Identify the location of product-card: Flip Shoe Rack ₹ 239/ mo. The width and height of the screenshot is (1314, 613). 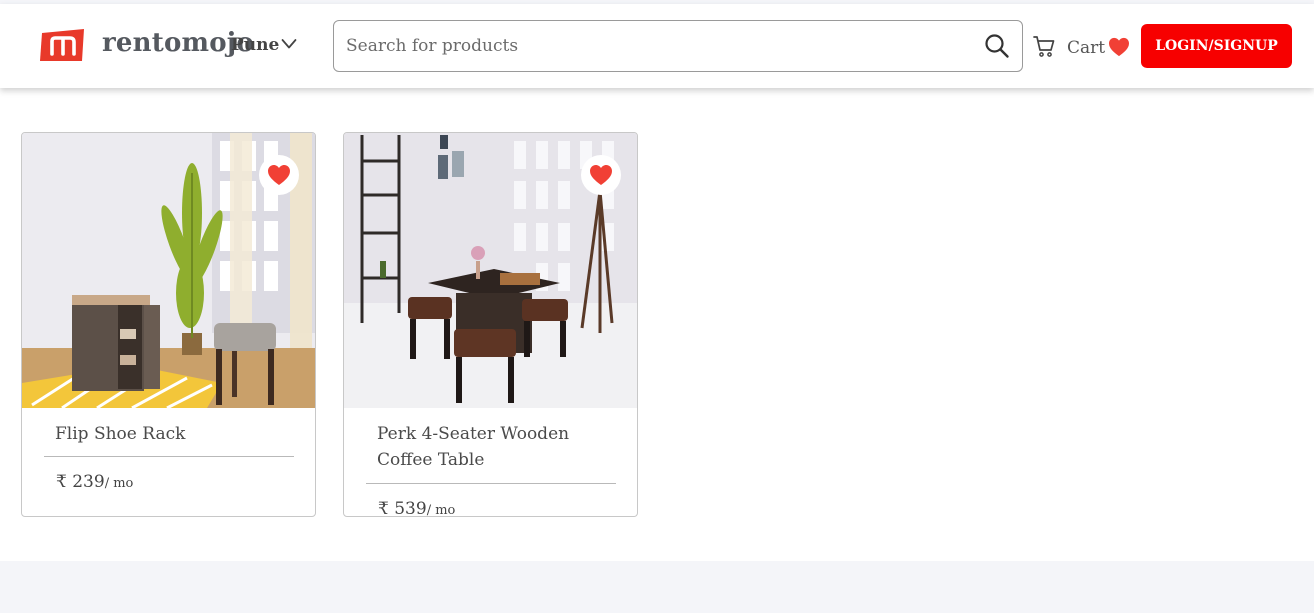
(168, 324).